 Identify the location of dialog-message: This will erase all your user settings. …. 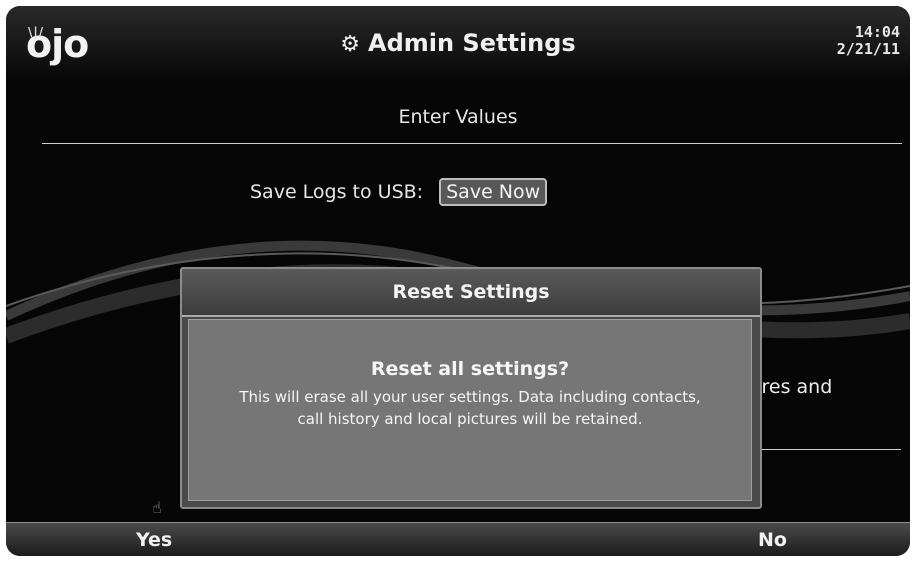
(470, 408).